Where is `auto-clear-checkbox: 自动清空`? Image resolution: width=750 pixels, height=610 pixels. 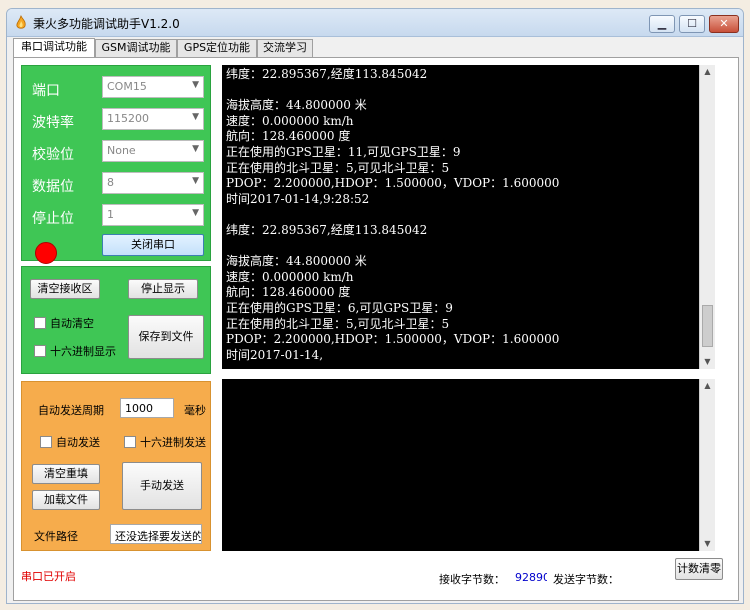 auto-clear-checkbox: 自动清空 is located at coordinates (64, 323).